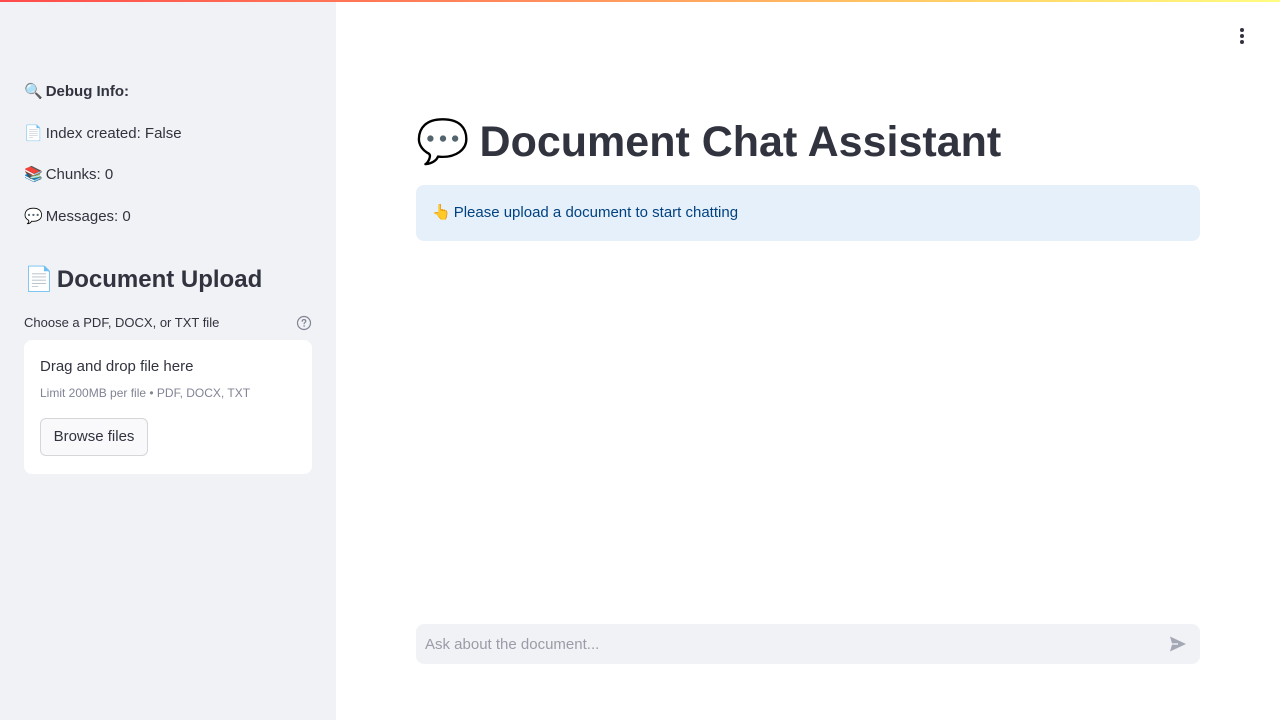 This screenshot has height=720, width=1280. Describe the element at coordinates (88, 216) in the screenshot. I see `debug-messages-text: Messages: 0` at that location.